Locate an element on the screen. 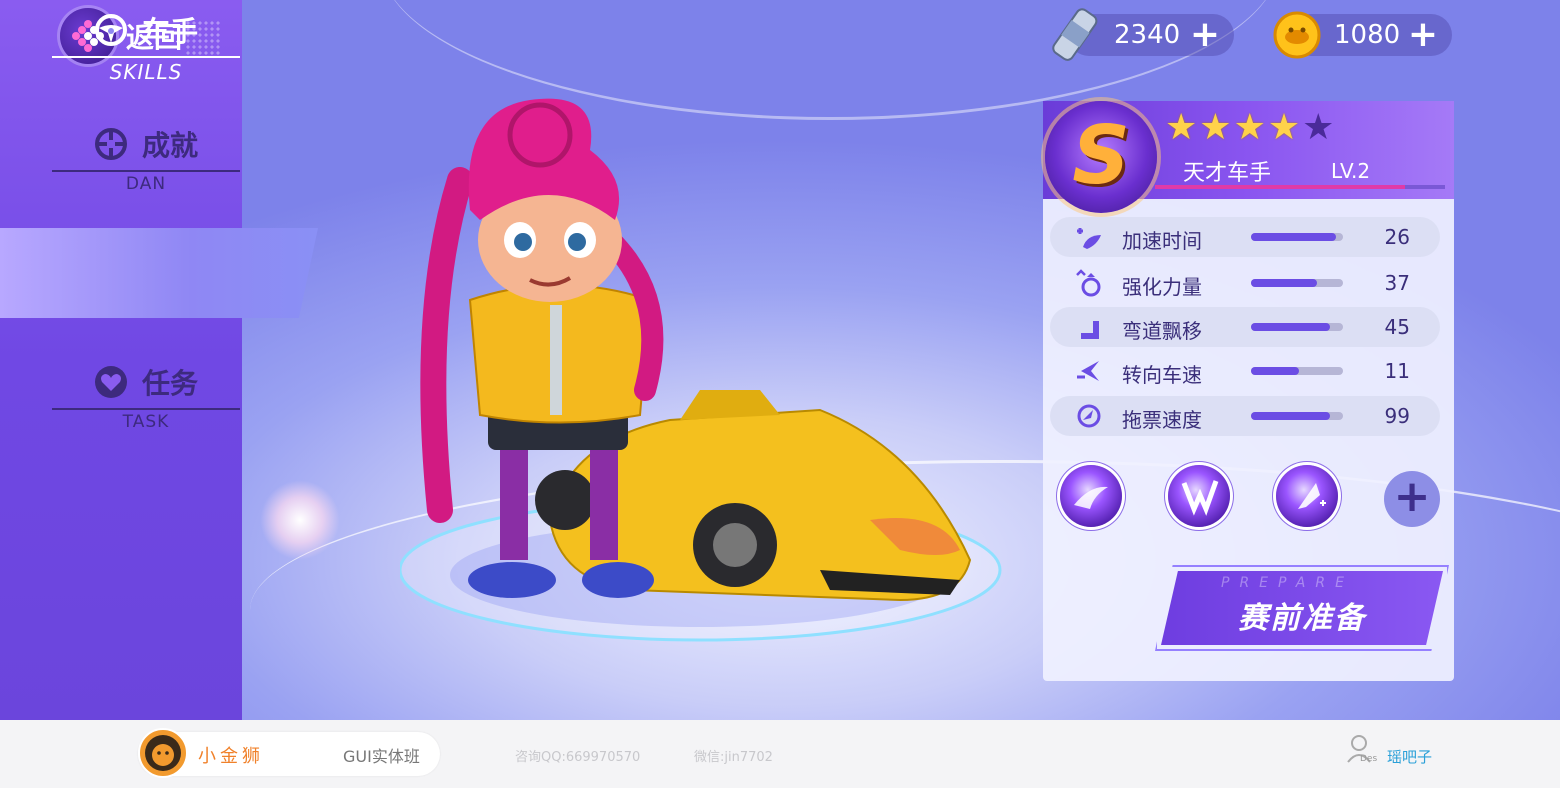 The height and width of the screenshot is (788, 1560). heart-icon is located at coordinates (110, 382).